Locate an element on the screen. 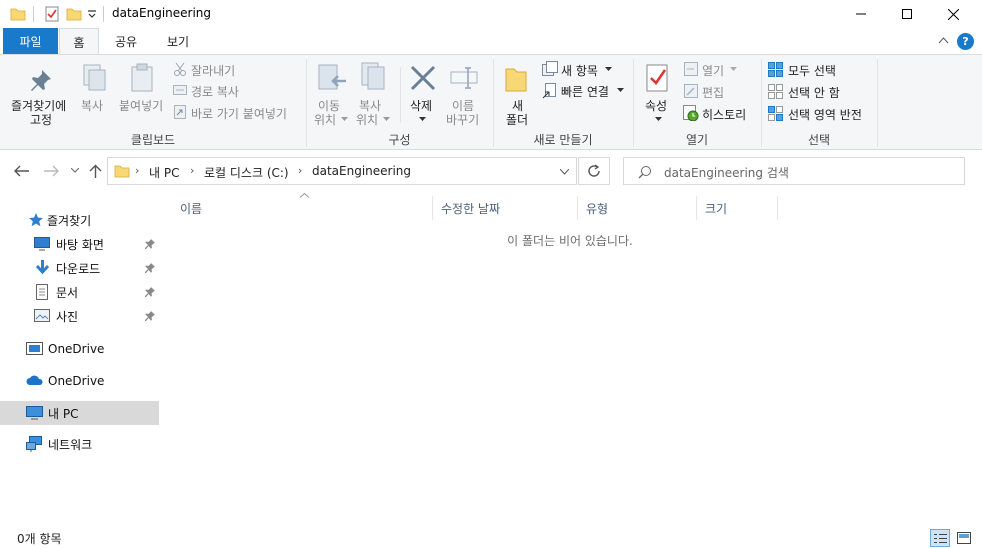 The width and height of the screenshot is (982, 549). window-title: dataEngineering is located at coordinates (162, 13).